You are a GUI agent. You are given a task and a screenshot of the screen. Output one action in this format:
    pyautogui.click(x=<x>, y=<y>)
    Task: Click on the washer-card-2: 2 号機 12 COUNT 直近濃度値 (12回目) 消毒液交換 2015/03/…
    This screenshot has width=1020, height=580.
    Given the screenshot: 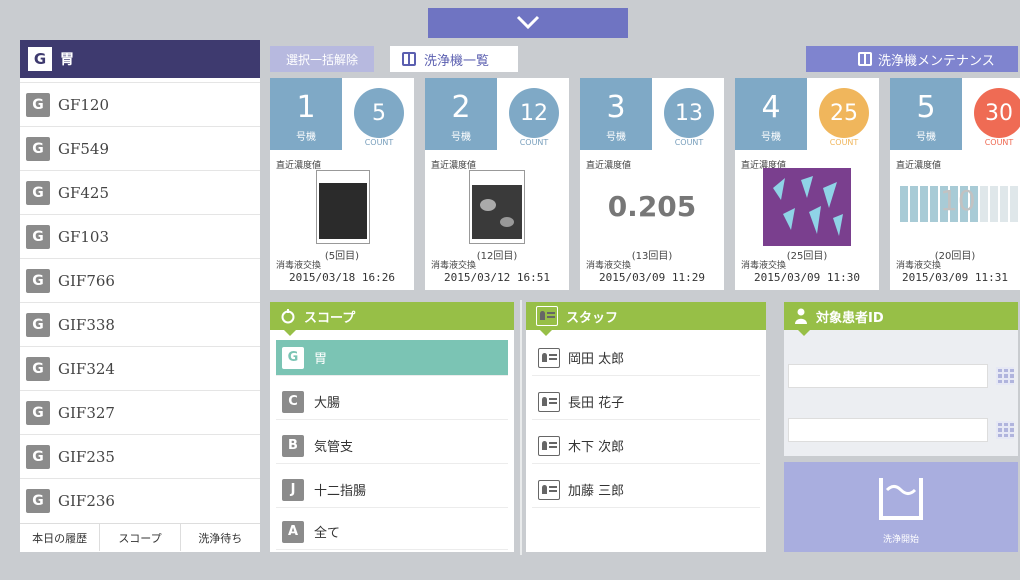 What is the action you would take?
    pyautogui.click(x=497, y=184)
    